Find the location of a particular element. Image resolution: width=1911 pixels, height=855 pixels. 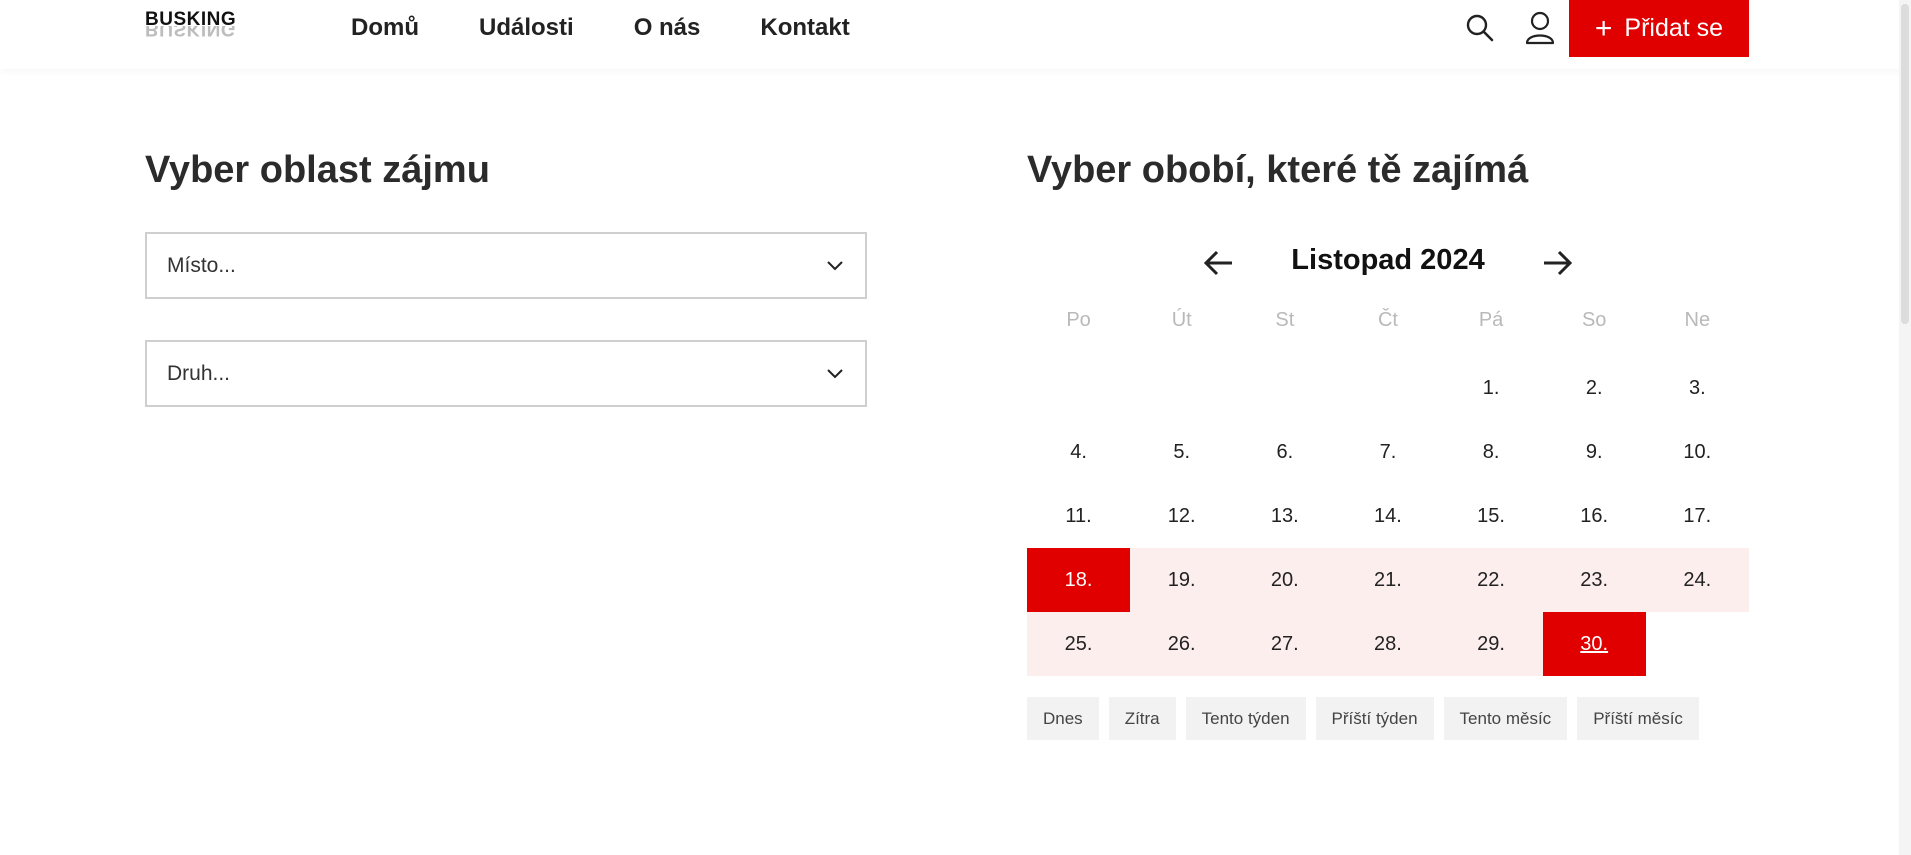

calendar-day-label: 15. is located at coordinates (1491, 515).